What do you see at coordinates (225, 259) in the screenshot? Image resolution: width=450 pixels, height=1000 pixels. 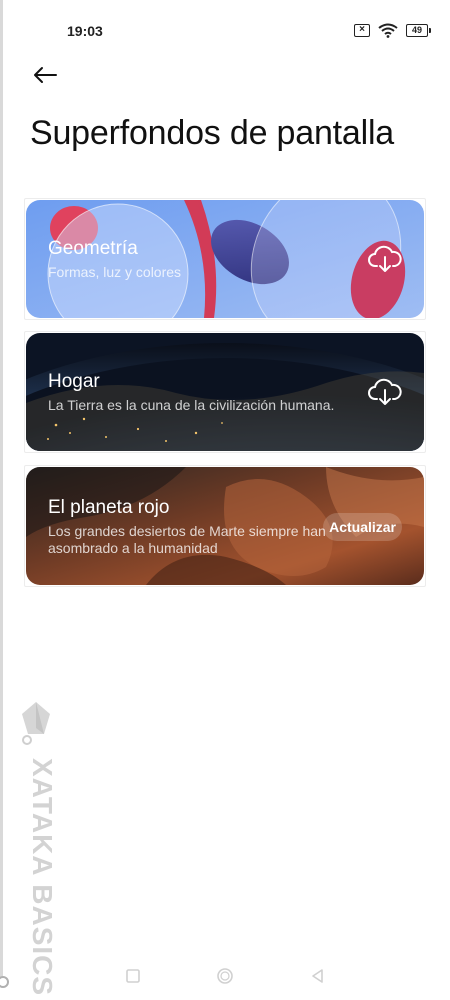 I see `wallpaper-card-geometria: Geometría Formas, luz y colores` at bounding box center [225, 259].